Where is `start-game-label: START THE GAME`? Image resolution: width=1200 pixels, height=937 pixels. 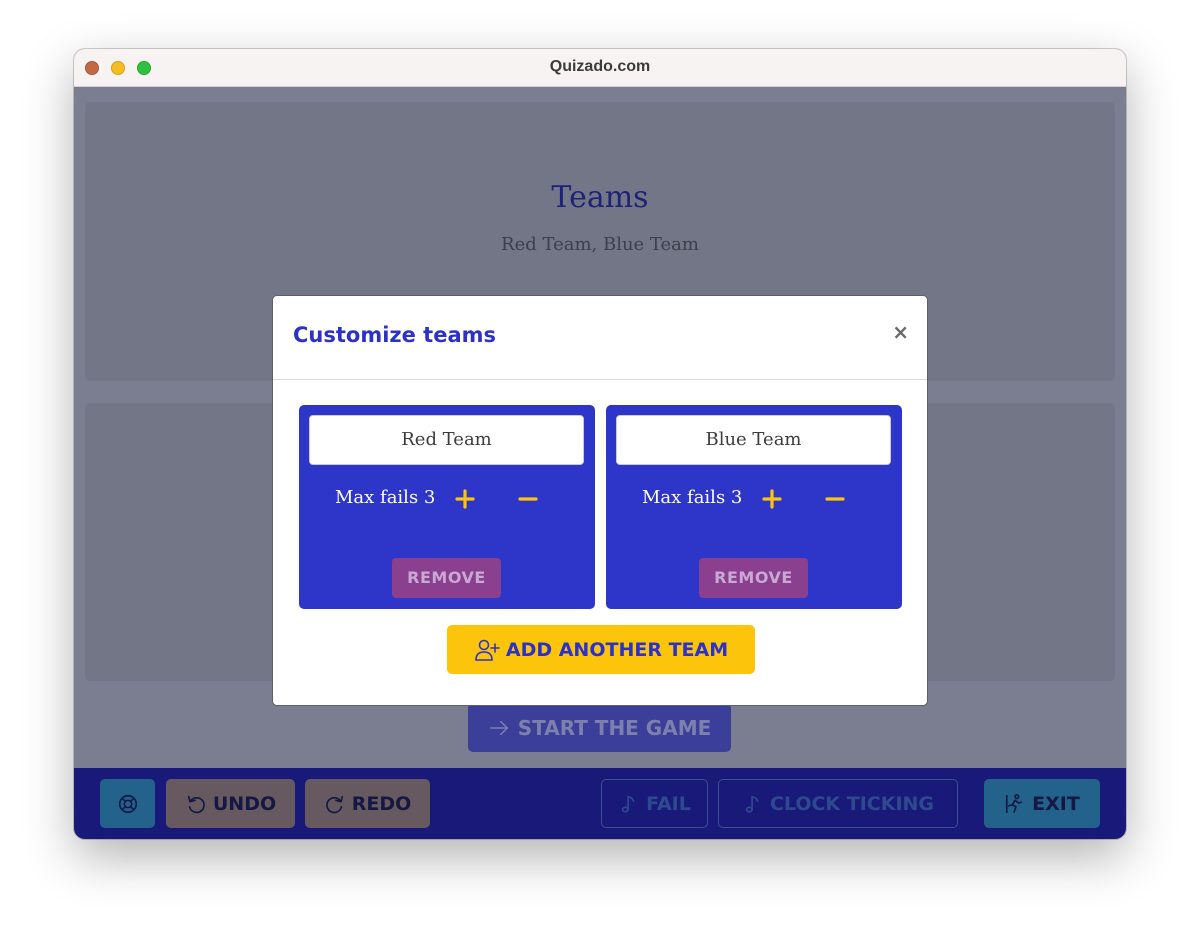
start-game-label: START THE GAME is located at coordinates (614, 727).